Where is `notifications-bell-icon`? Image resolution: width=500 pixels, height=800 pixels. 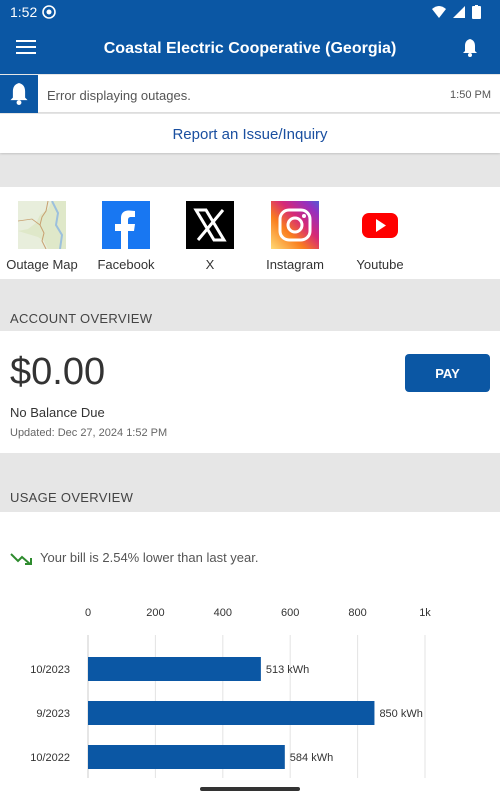
notifications-bell-icon is located at coordinates (470, 48).